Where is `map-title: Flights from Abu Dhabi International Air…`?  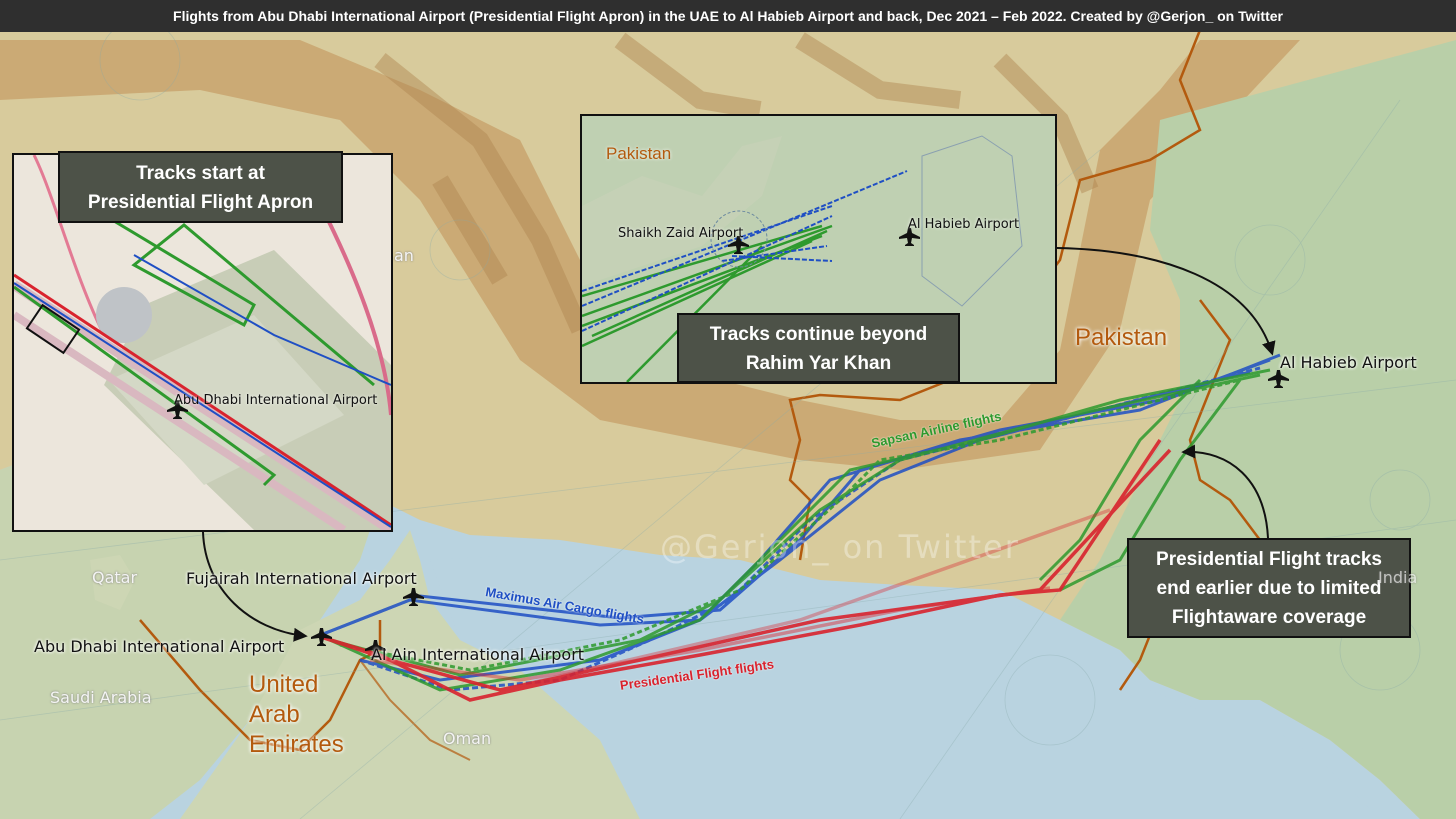 map-title: Flights from Abu Dhabi International Air… is located at coordinates (728, 16).